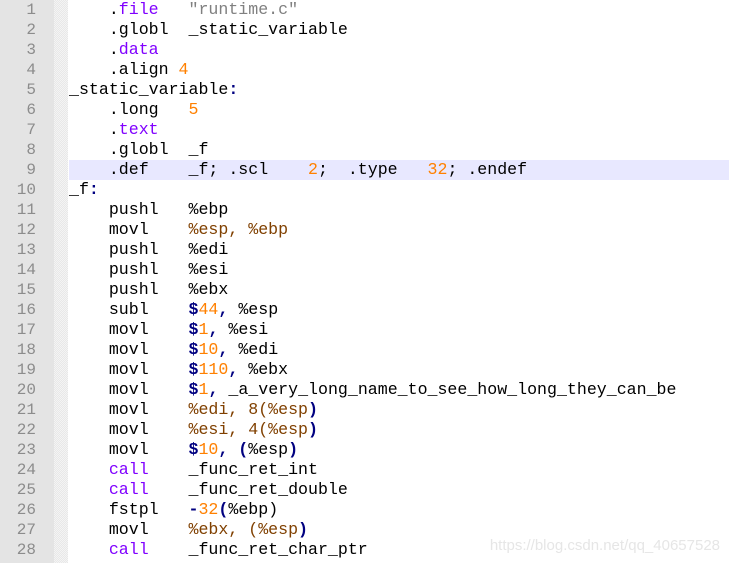 The width and height of the screenshot is (729, 563). What do you see at coordinates (399, 30) in the screenshot?
I see `line-code: .globl _static_variable` at bounding box center [399, 30].